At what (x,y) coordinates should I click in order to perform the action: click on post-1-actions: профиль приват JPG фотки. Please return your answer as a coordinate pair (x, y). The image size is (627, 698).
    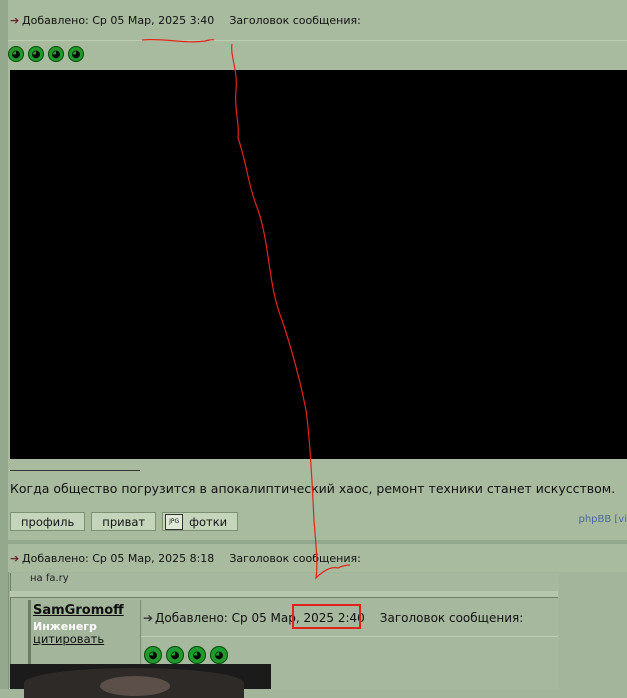
    Looking at the image, I should click on (124, 521).